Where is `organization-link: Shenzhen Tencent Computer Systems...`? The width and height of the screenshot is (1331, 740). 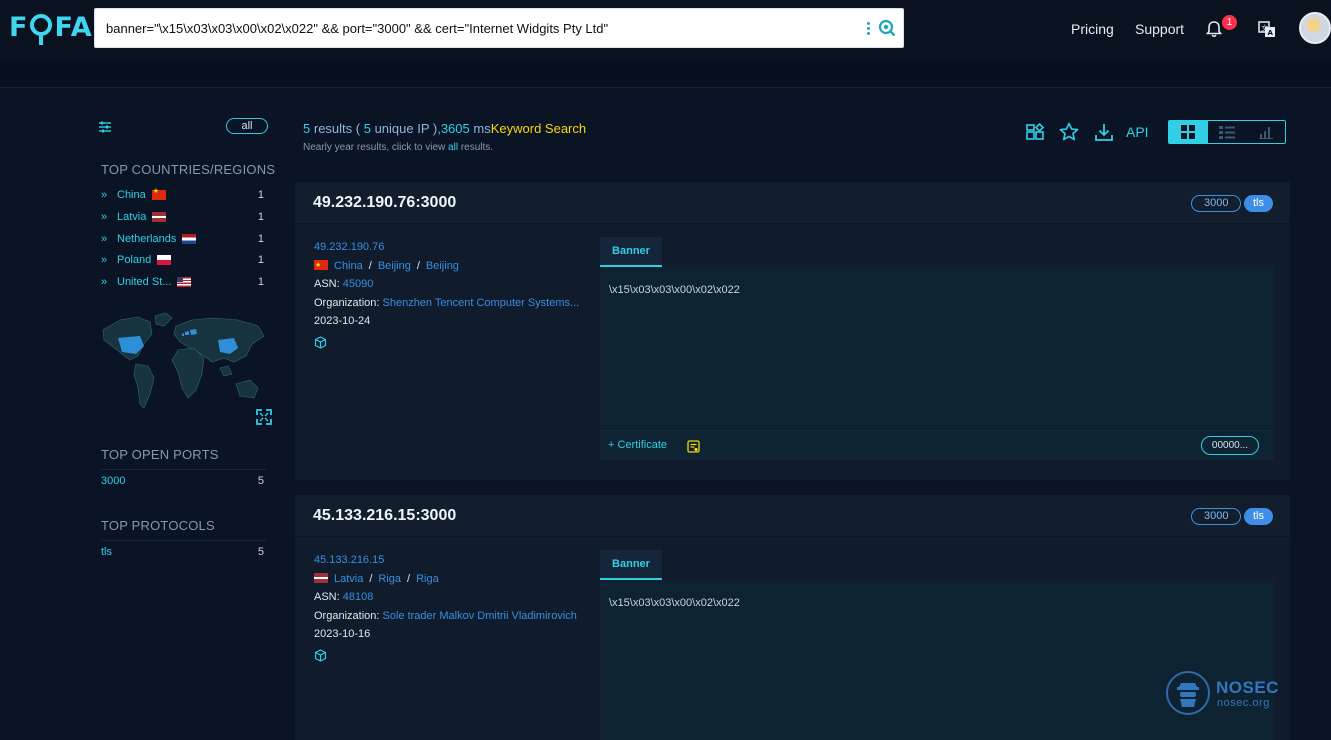 organization-link: Shenzhen Tencent Computer Systems... is located at coordinates (481, 303).